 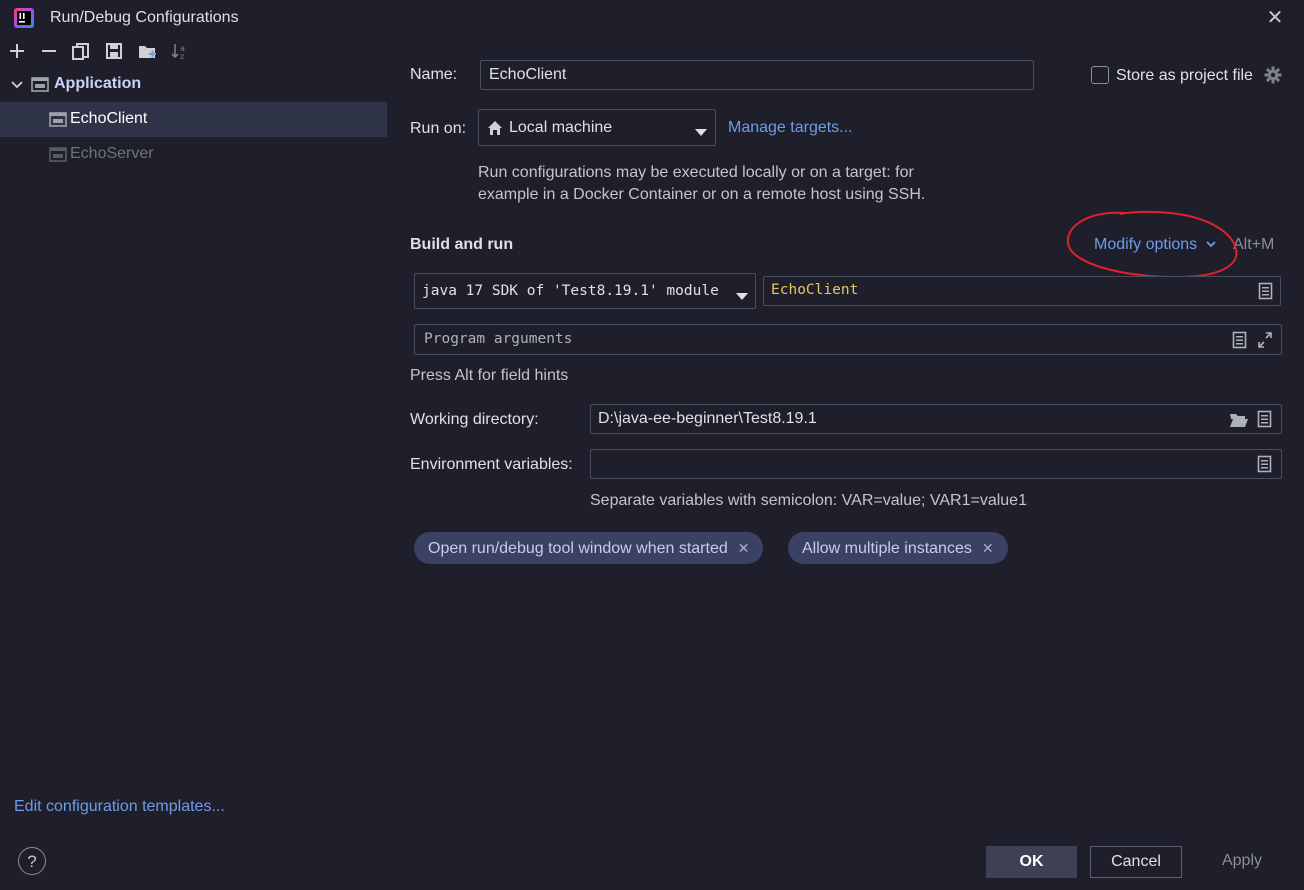 I want to click on tree-group-label: Application, so click(x=98, y=83).